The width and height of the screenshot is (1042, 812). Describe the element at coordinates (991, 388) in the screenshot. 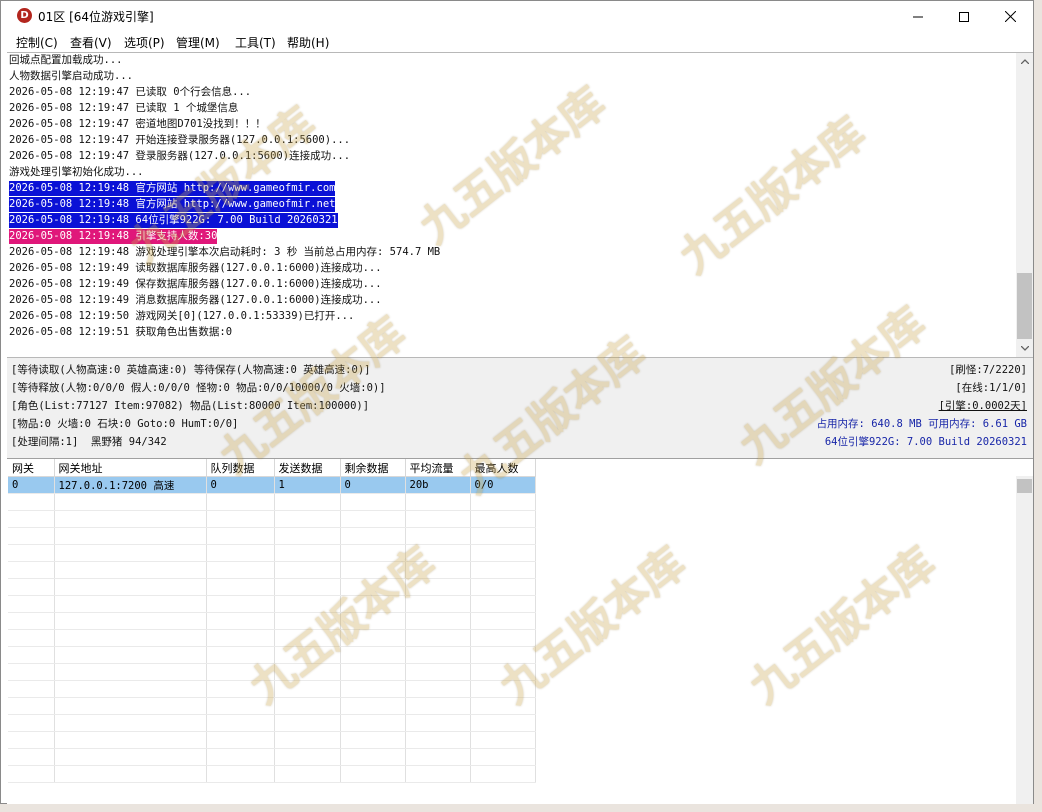

I see `status-online: [在线:1/1/0]` at that location.